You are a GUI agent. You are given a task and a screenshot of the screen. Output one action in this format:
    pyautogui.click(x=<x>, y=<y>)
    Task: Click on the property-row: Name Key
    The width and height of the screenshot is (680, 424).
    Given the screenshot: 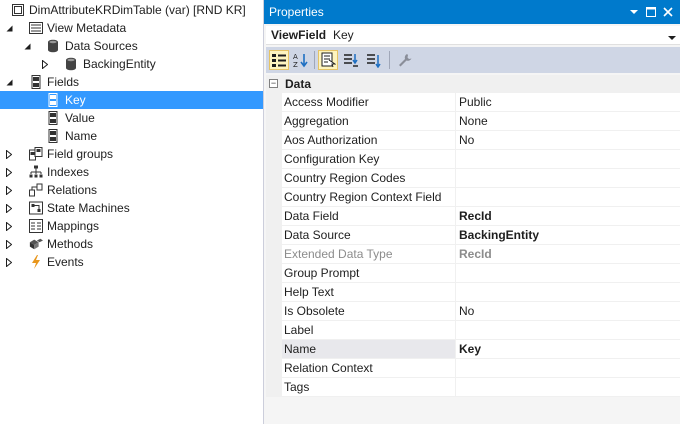 What is the action you would take?
    pyautogui.click(x=473, y=349)
    